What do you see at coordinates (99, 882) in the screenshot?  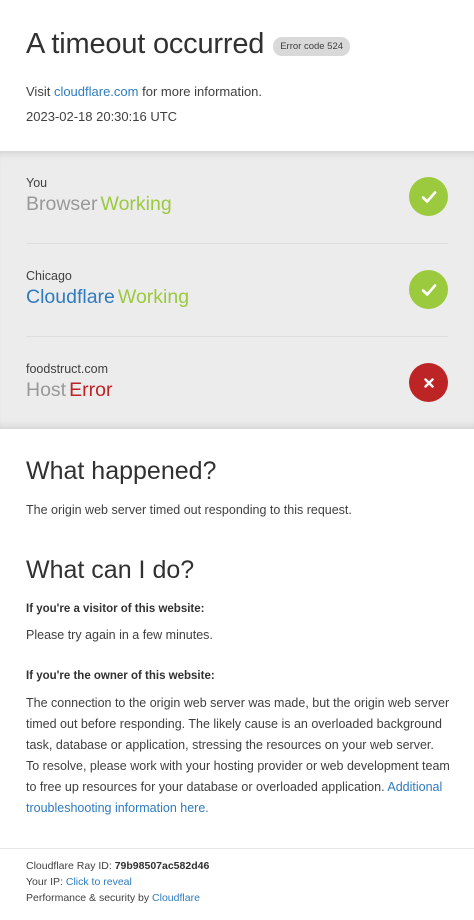 I see `reveal-ip-link: Click to reveal` at bounding box center [99, 882].